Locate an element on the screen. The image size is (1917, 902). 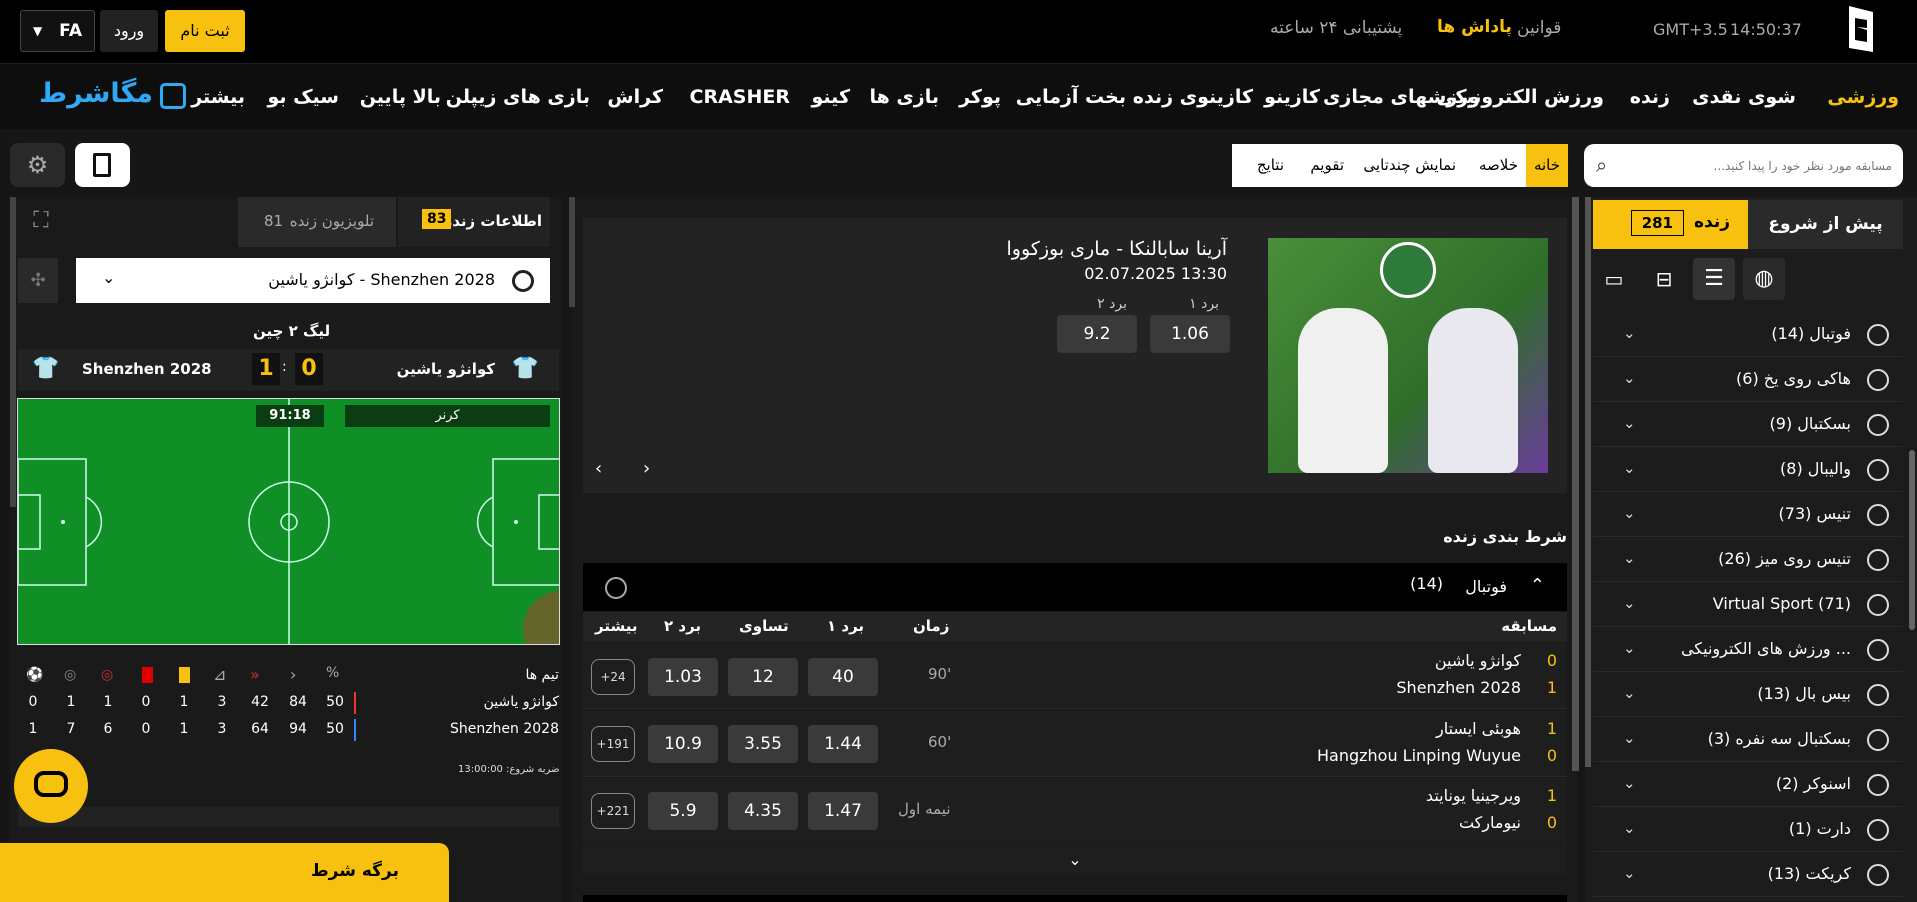
fullscreen-button: ⛶ is located at coordinates (41, 222).